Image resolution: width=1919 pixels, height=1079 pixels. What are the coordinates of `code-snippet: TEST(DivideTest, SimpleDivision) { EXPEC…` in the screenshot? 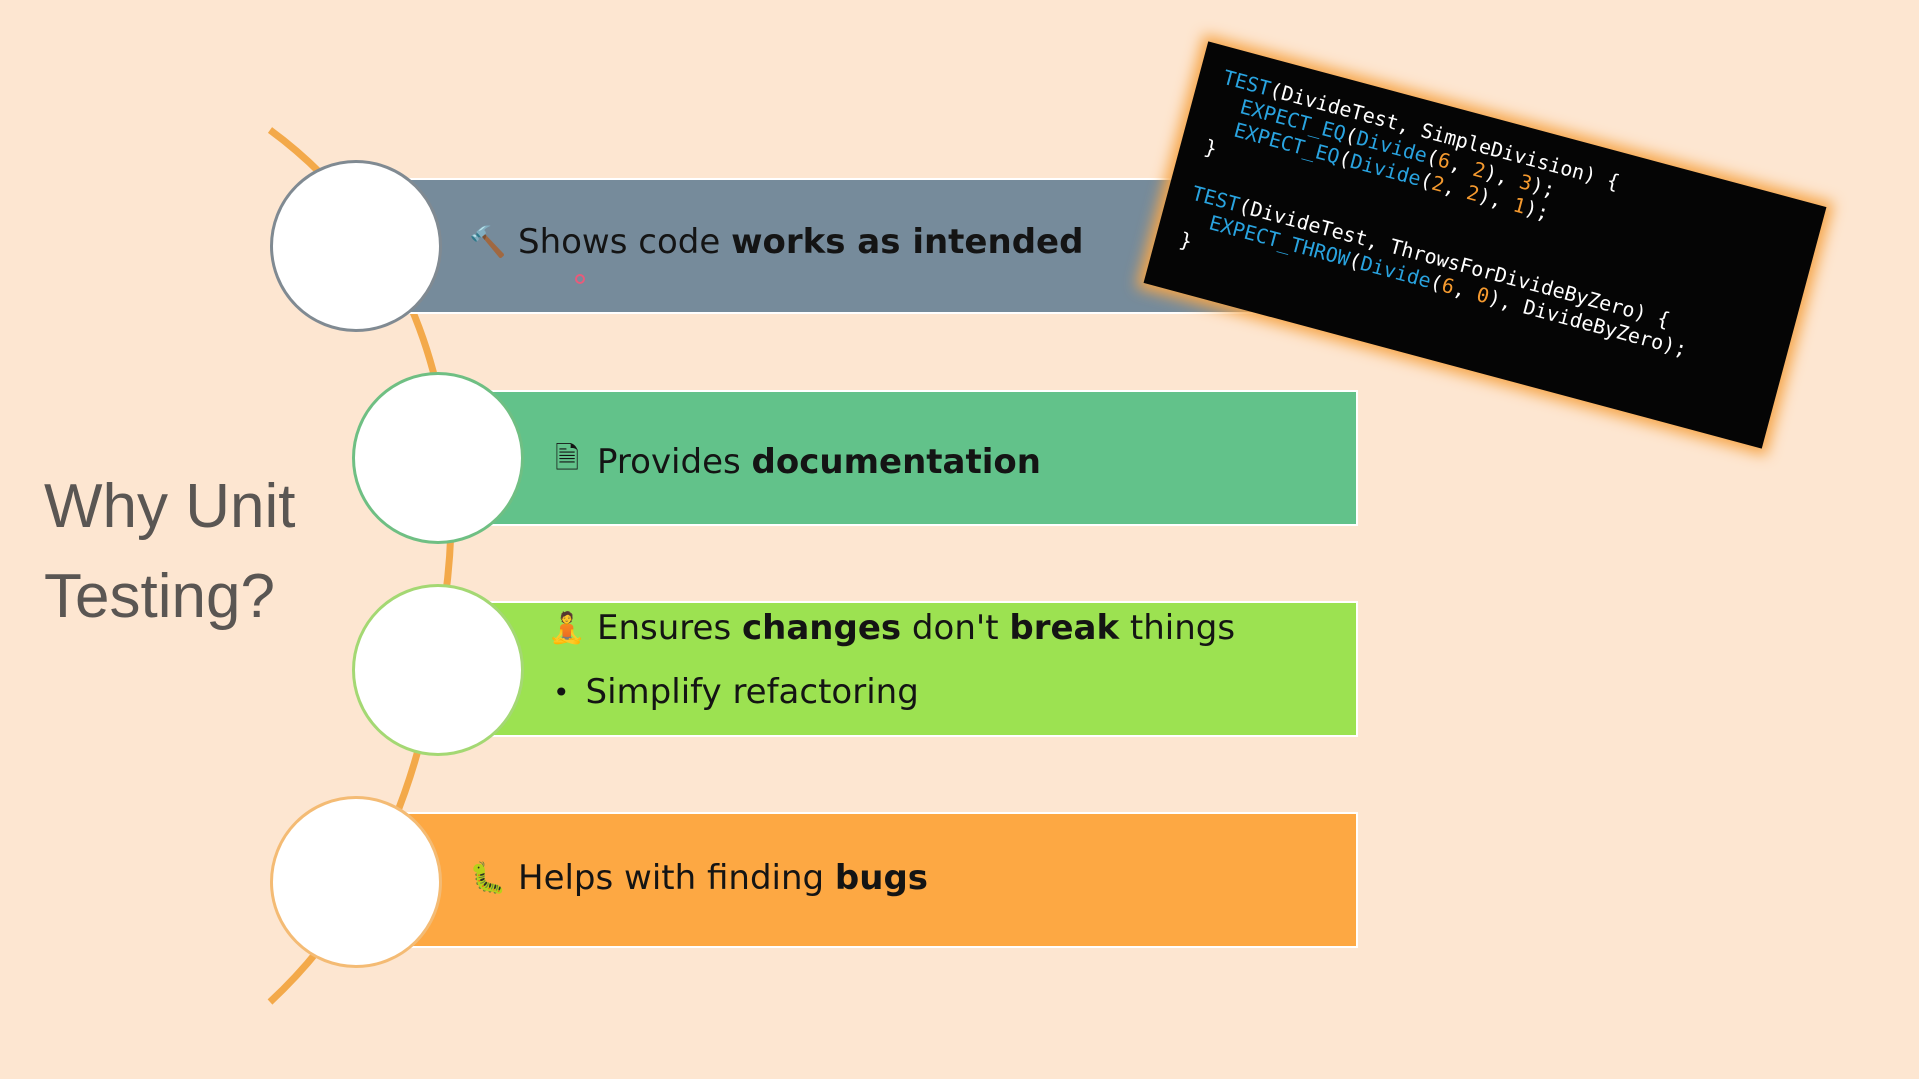 It's located at (1433, 213).